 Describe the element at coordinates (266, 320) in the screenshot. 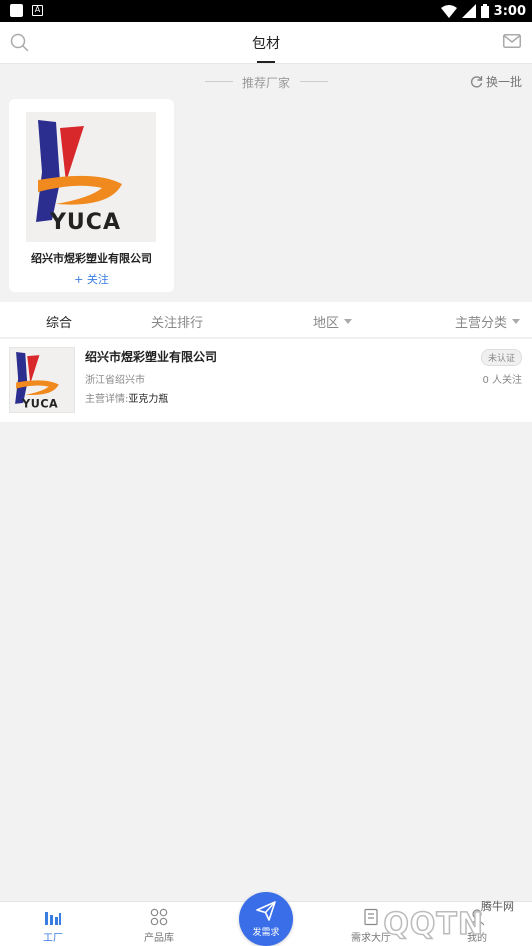

I see `filter-bar: 综合 关注排行 地区 主营分类` at that location.